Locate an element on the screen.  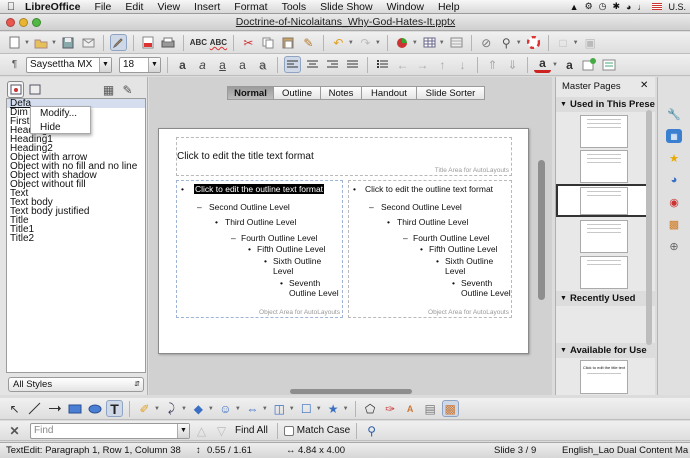
slide-layout-icon: ▦ is located at coordinates (674, 136).